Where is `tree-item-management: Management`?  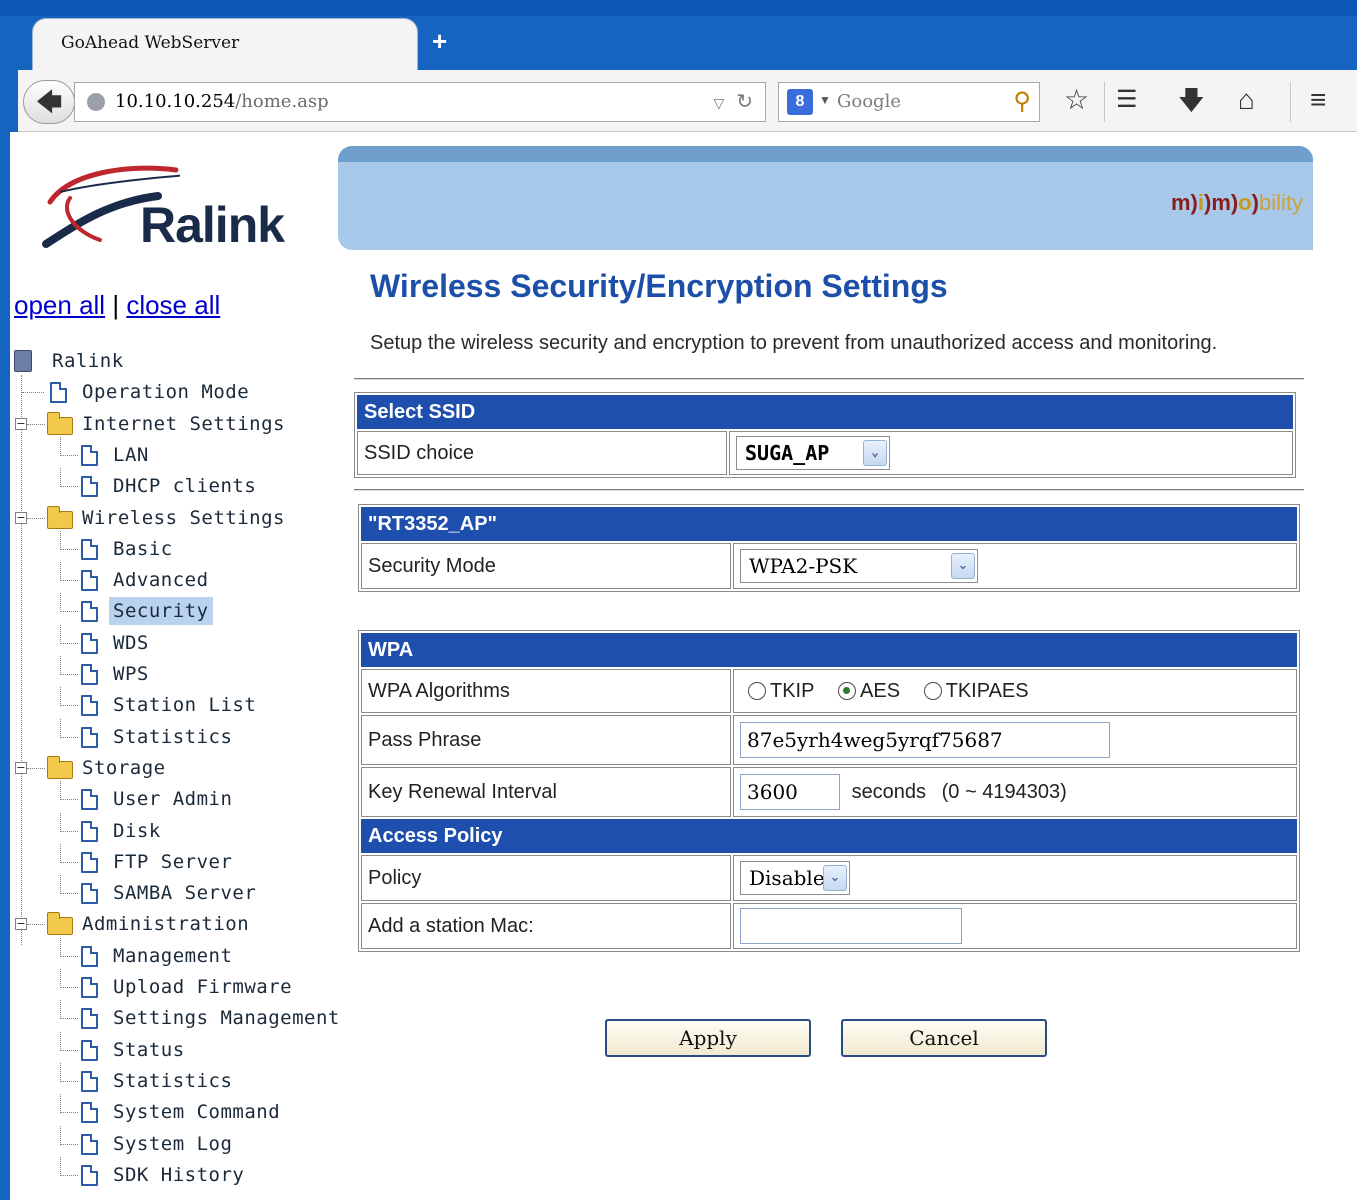 tree-item-management: Management is located at coordinates (179, 953).